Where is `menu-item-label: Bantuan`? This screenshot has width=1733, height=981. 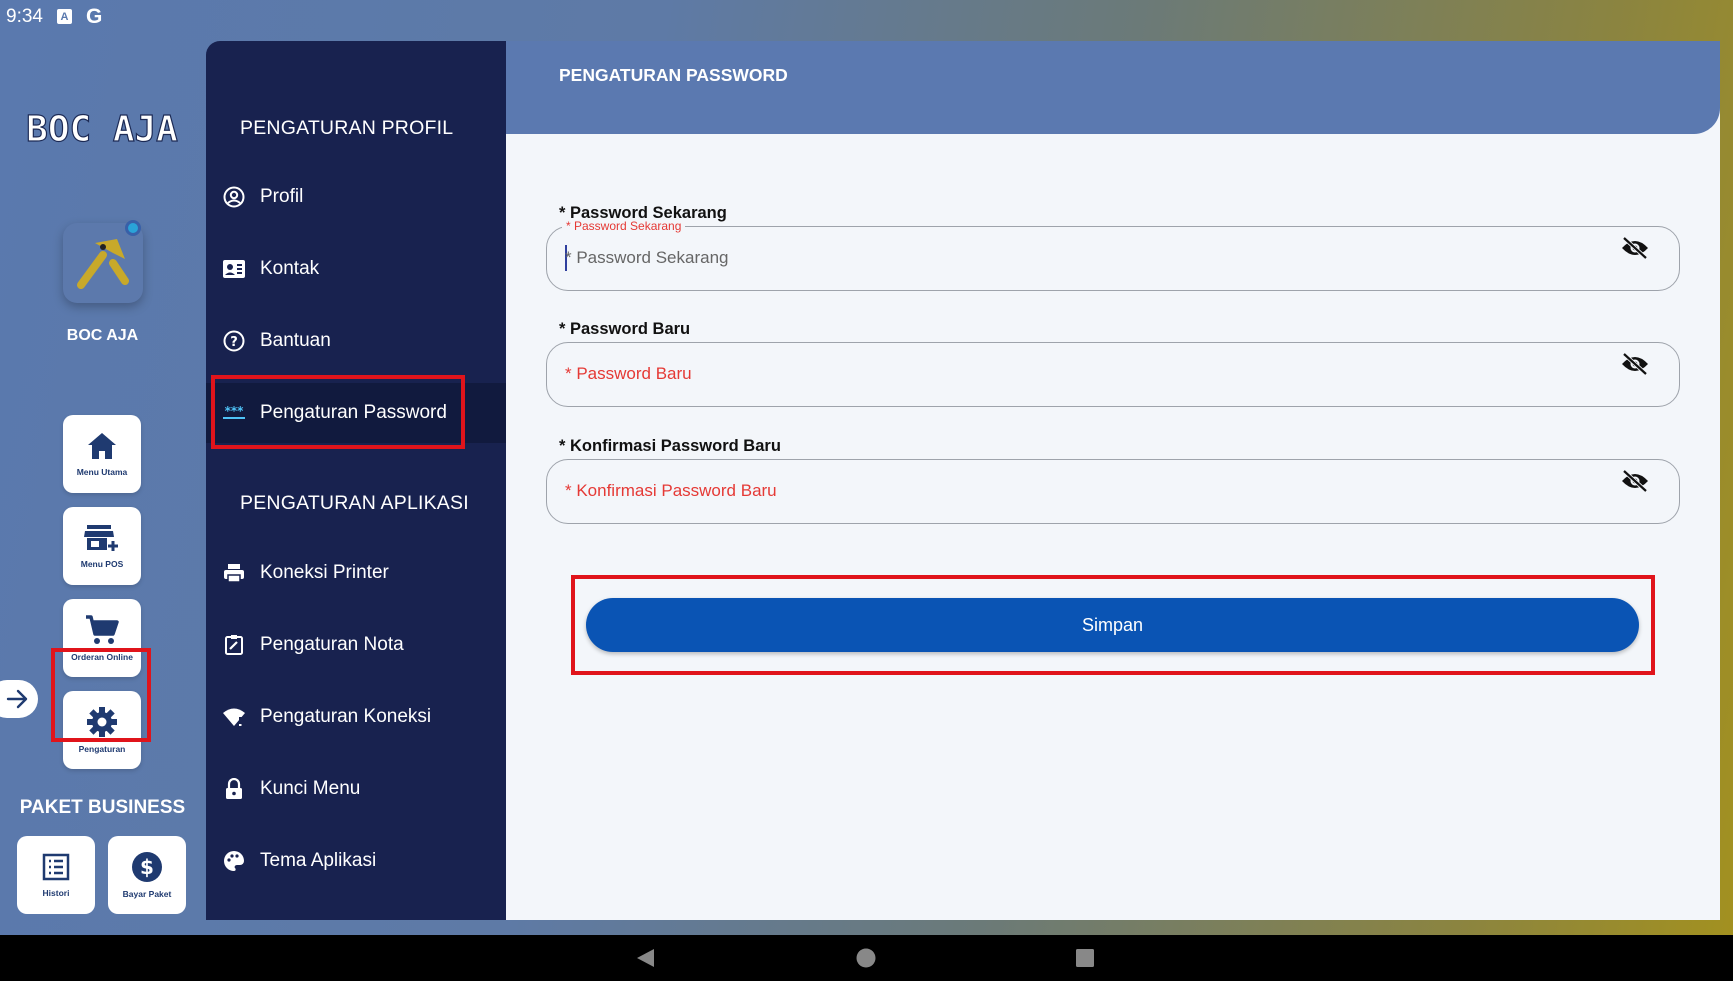
menu-item-label: Bantuan is located at coordinates (295, 340).